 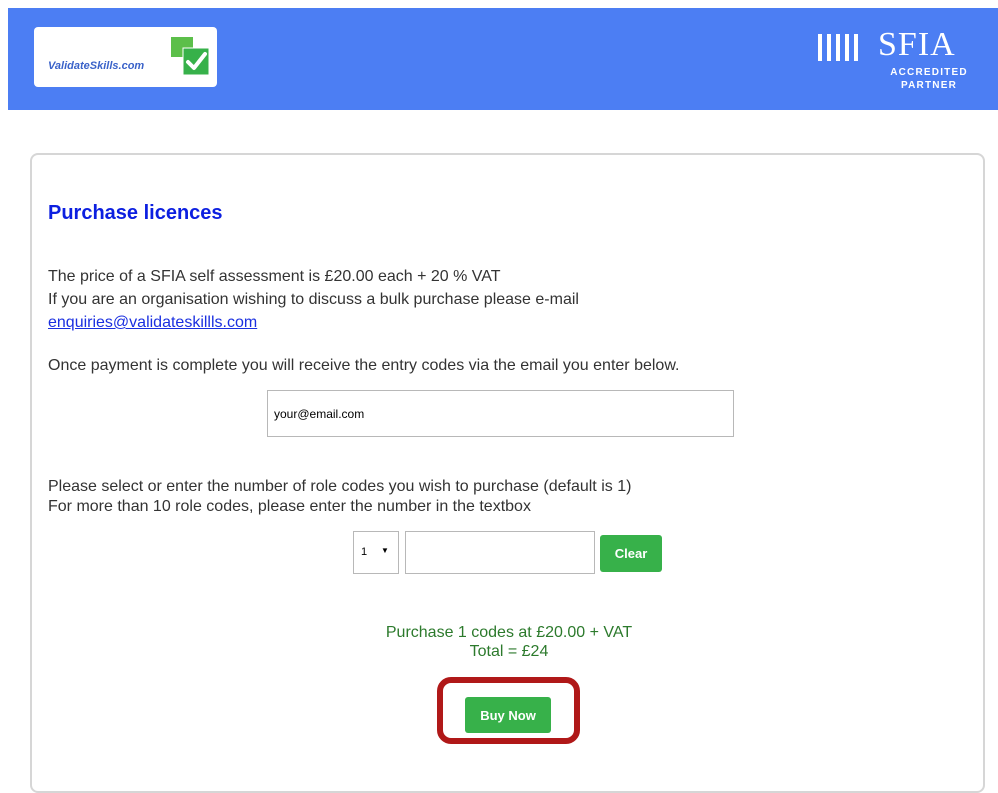 What do you see at coordinates (385, 550) in the screenshot?
I see `caret-down-icon: ▼` at bounding box center [385, 550].